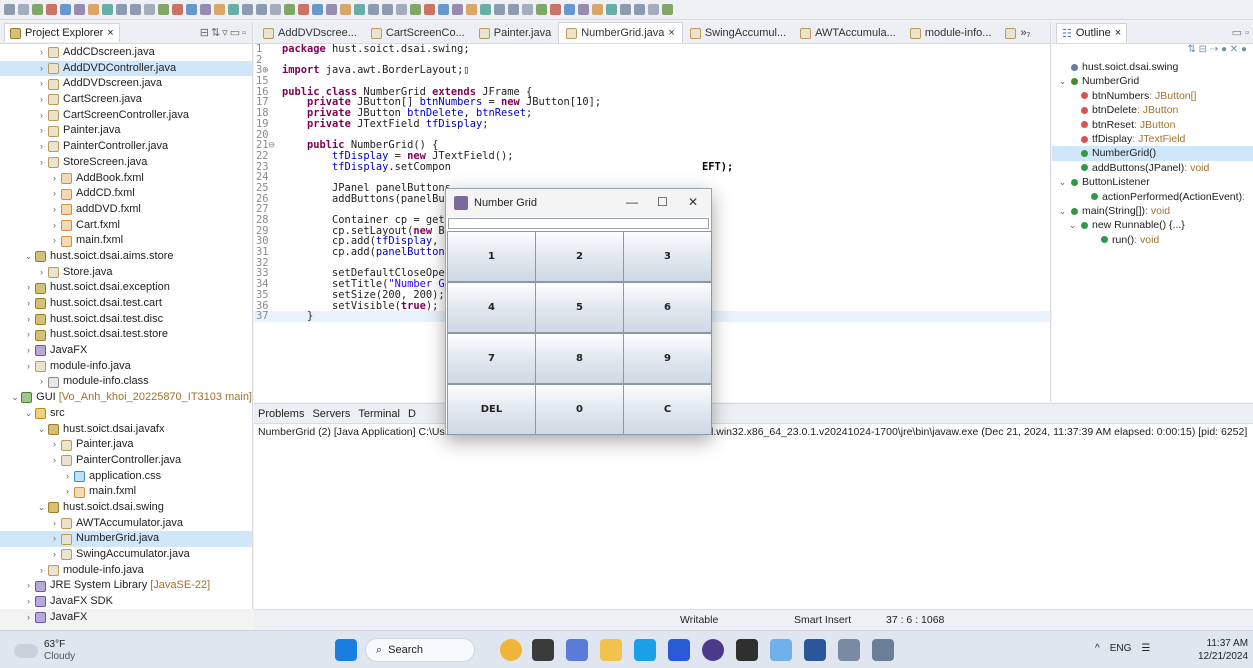  Describe the element at coordinates (110, 33) in the screenshot. I see `close-icon: ×` at that location.